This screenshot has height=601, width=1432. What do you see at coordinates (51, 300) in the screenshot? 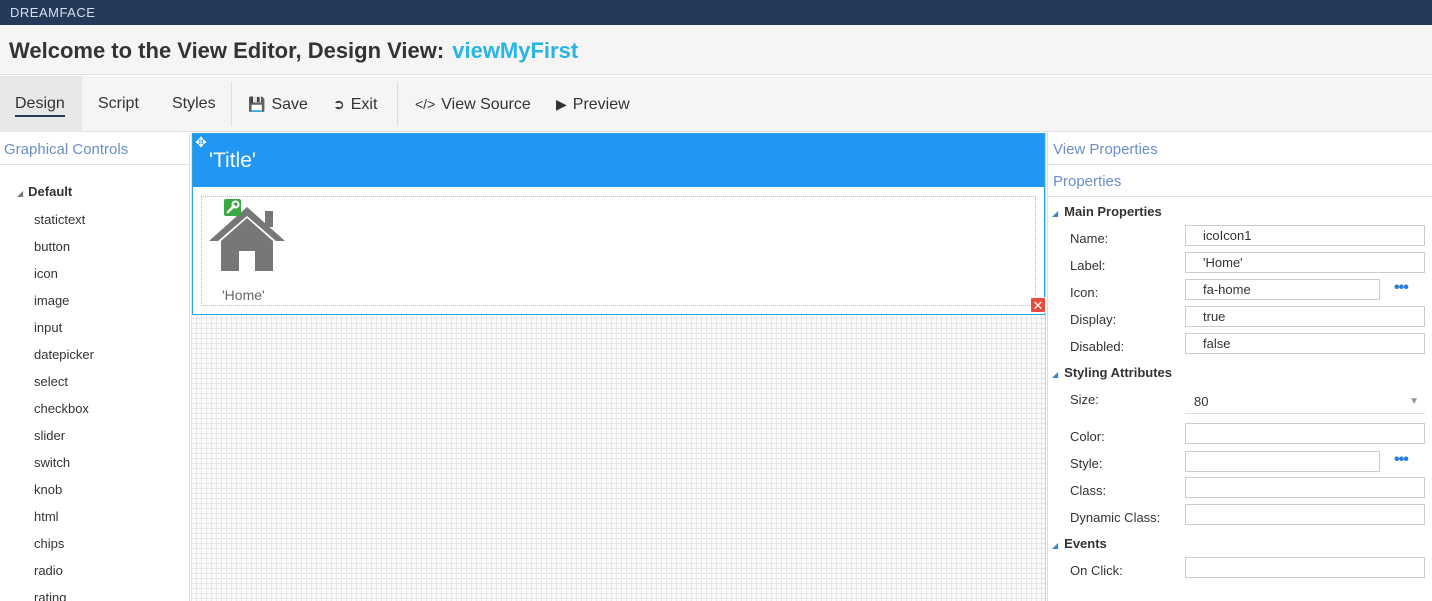
I see `control-item: image` at bounding box center [51, 300].